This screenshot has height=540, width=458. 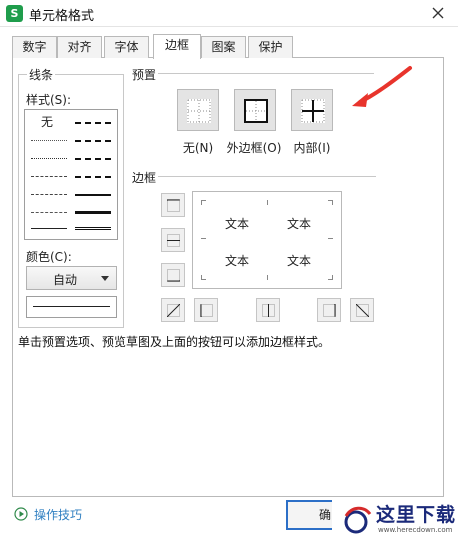 I want to click on border-diagonal-up-button, so click(x=173, y=310).